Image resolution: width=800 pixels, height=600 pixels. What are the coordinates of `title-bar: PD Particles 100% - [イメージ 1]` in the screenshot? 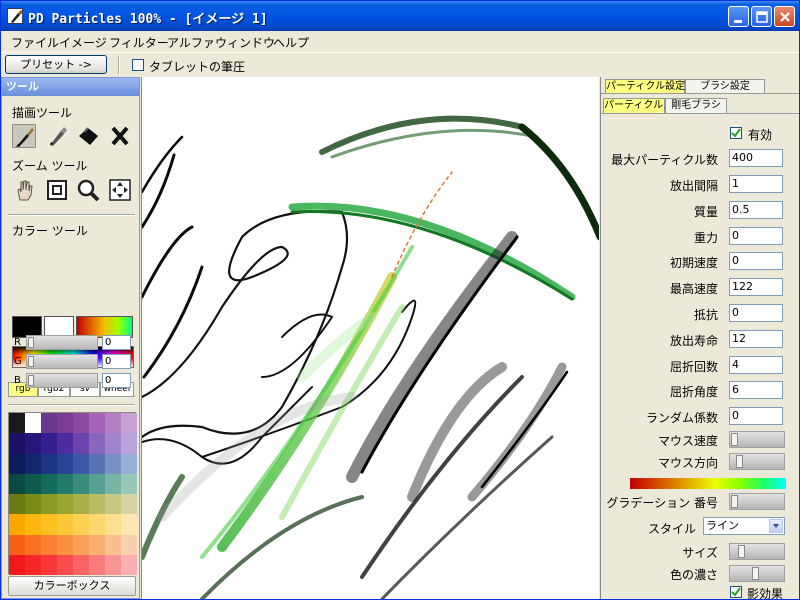 It's located at (400, 16).